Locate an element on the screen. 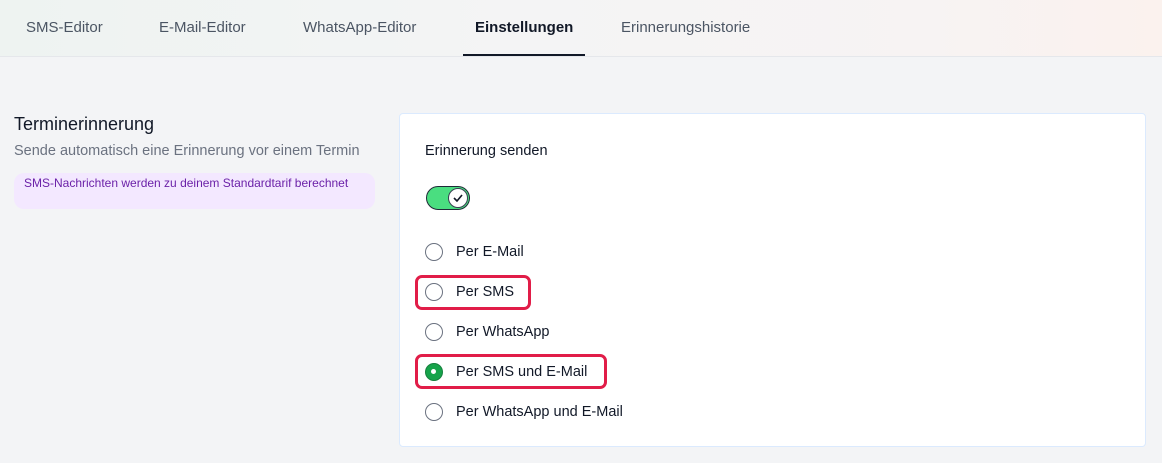 The image size is (1162, 463). toggle-knob is located at coordinates (458, 198).